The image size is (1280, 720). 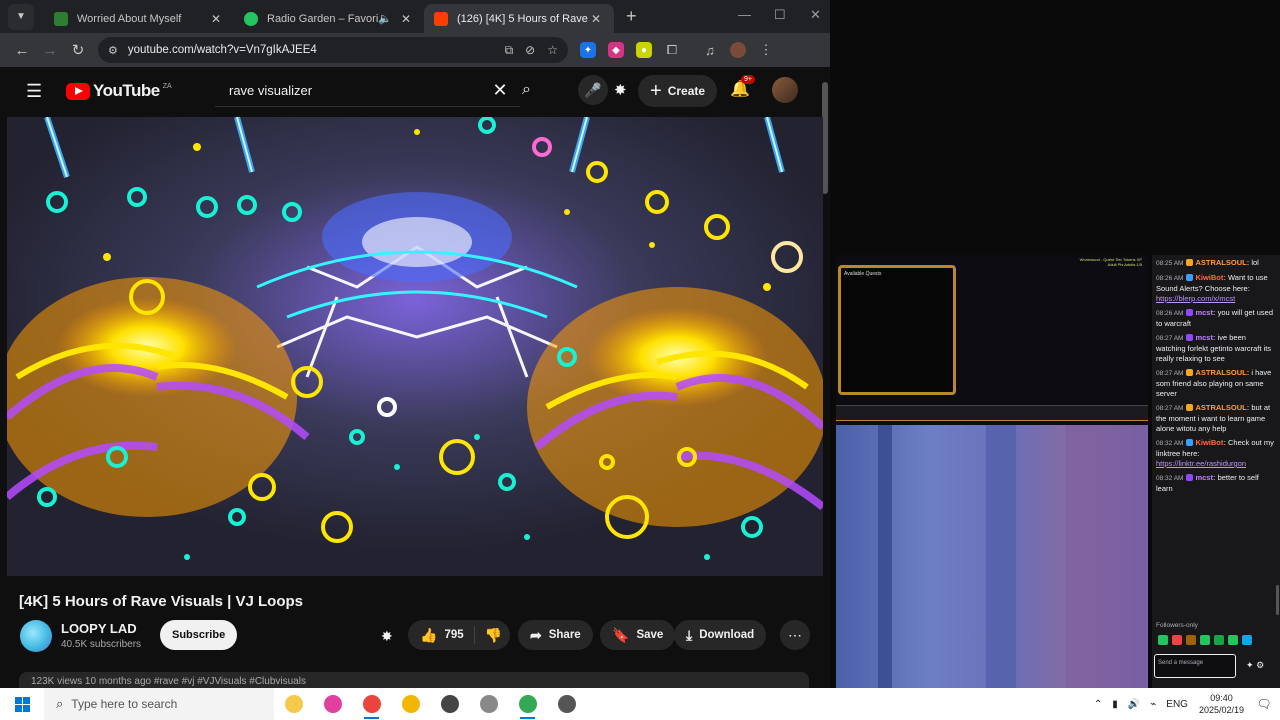 What do you see at coordinates (555, 635) in the screenshot?
I see `share-button: ➦ Share` at bounding box center [555, 635].